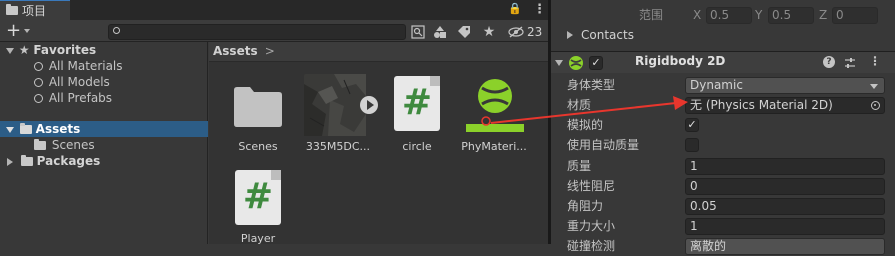 The height and width of the screenshot is (256, 895). I want to click on property-label: 质量, so click(579, 166).